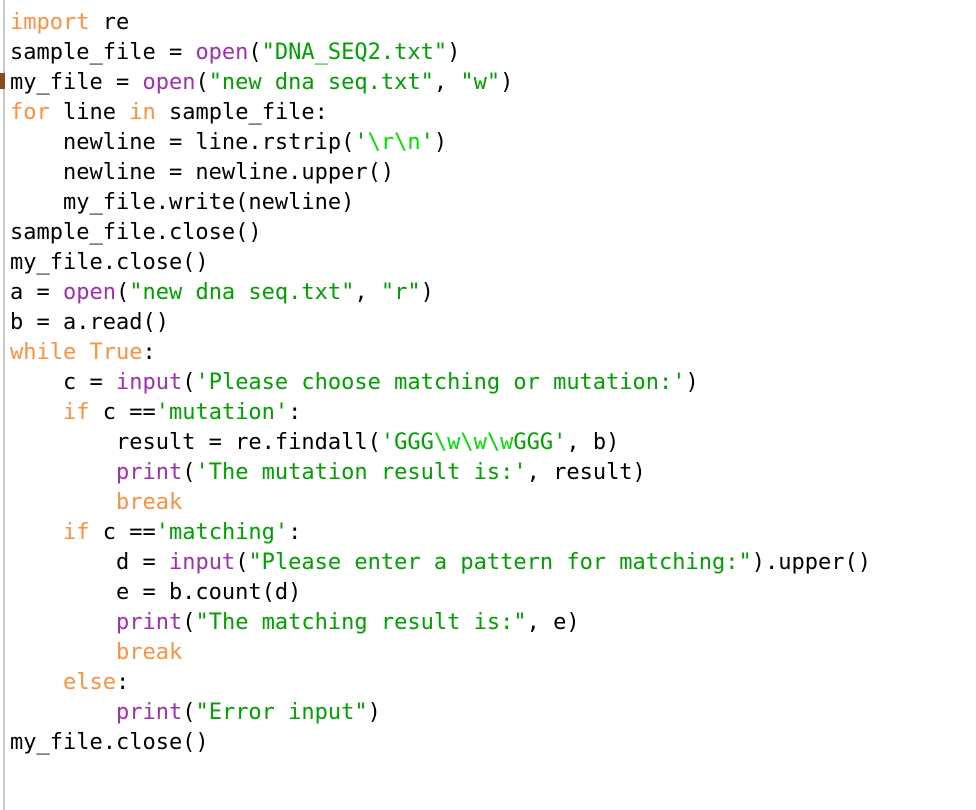 This screenshot has width=976, height=810. What do you see at coordinates (89, 112) in the screenshot?
I see `code-token: line` at bounding box center [89, 112].